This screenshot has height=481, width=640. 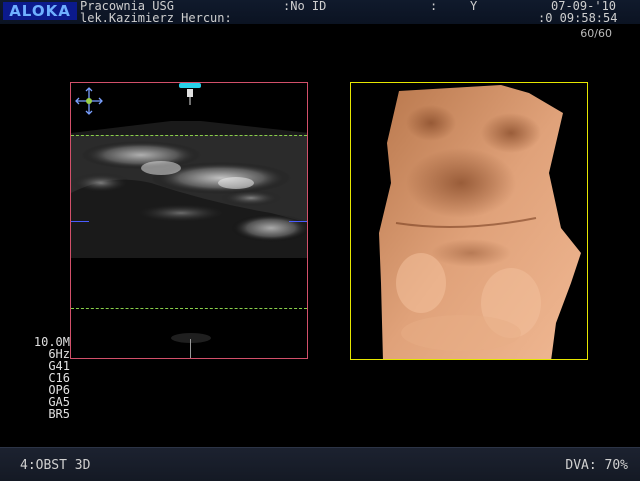 I want to click on time-label: :0 09:58:54, so click(x=578, y=18).